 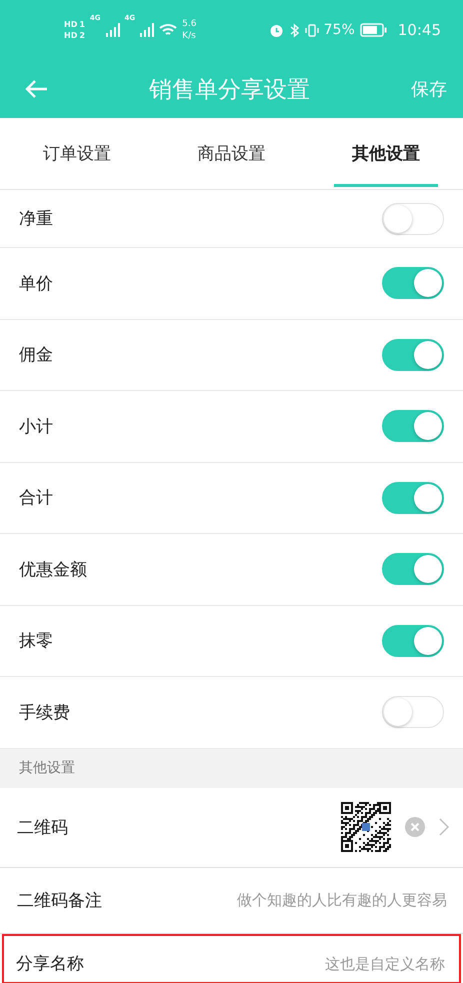 I want to click on setting-label: 佣金, so click(x=36, y=355).